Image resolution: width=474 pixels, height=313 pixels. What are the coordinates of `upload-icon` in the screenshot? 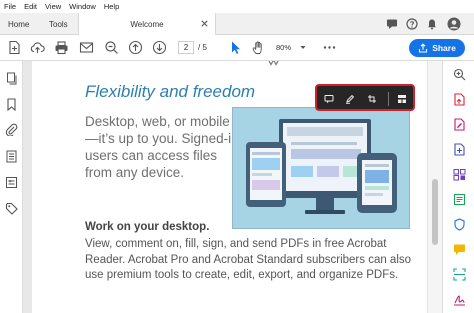 It's located at (37, 47).